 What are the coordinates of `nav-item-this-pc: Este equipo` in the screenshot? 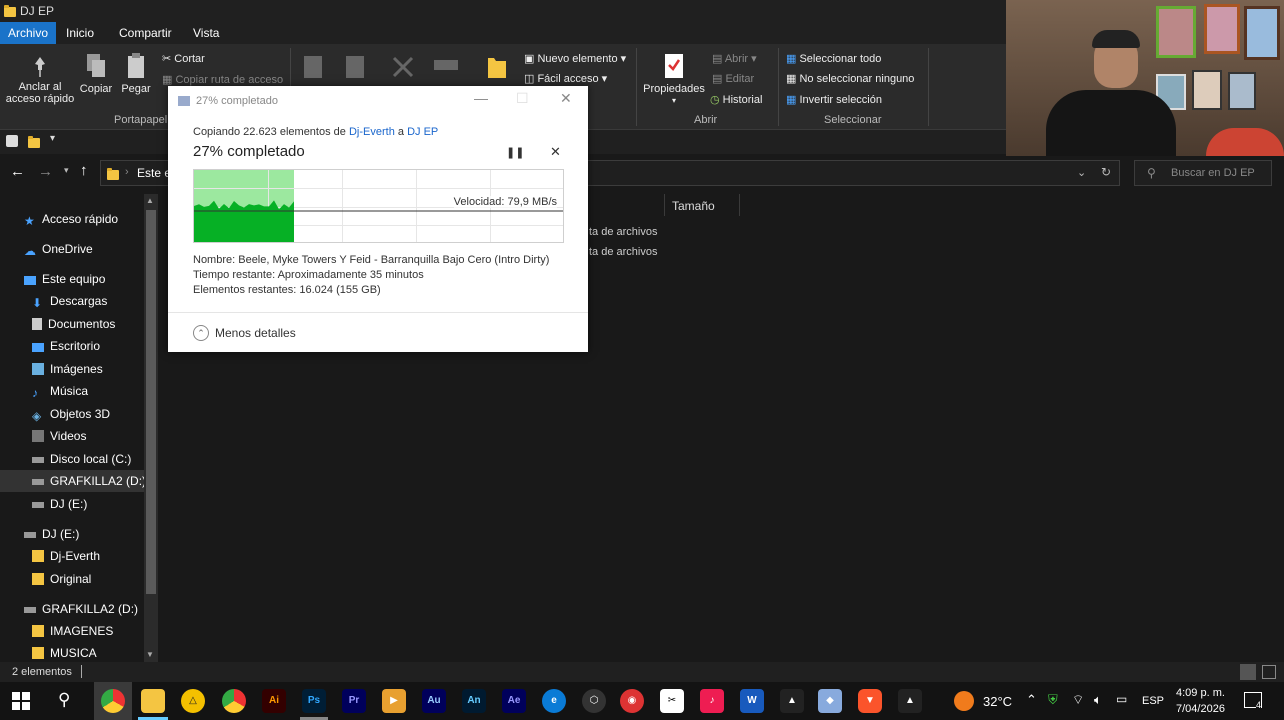 It's located at (64, 279).